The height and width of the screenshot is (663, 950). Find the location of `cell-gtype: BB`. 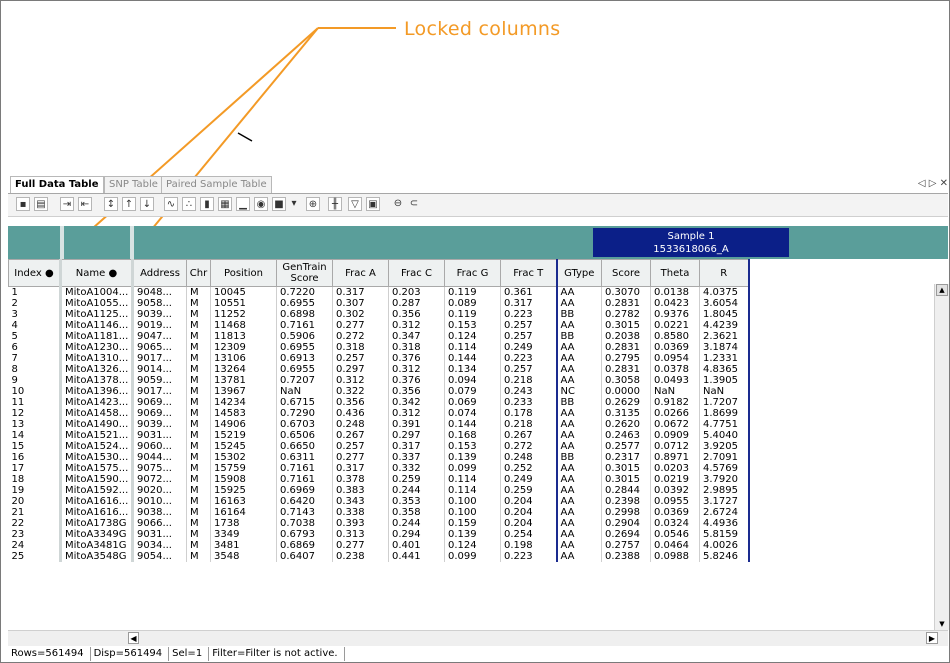

cell-gtype: BB is located at coordinates (578, 457).